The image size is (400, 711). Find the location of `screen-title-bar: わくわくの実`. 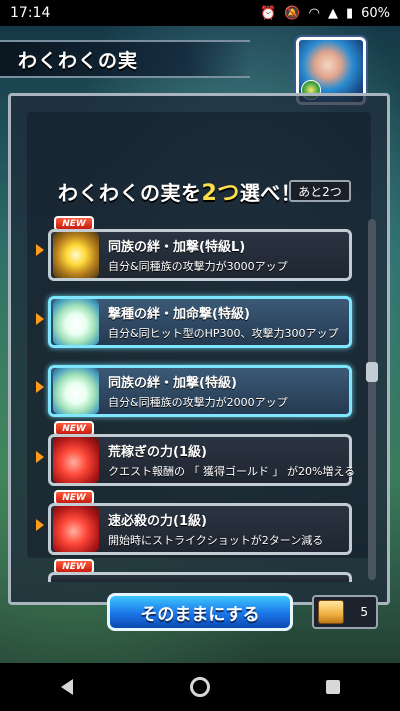

screen-title-bar: わくわくの実 is located at coordinates (125, 59).